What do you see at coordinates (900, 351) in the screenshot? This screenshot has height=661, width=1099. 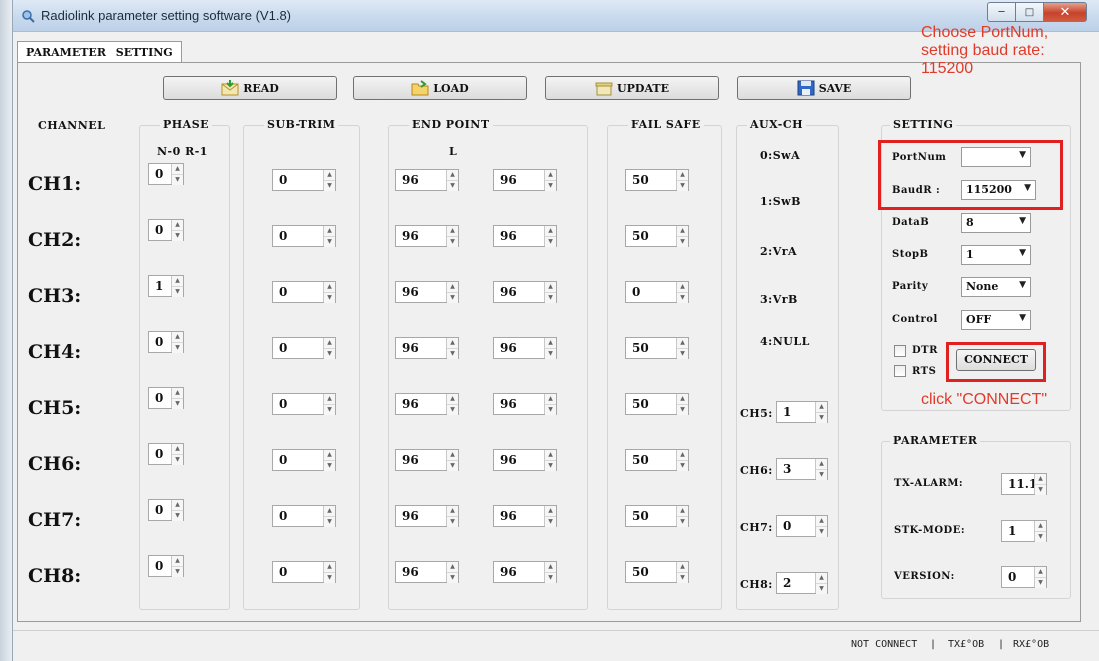 I see `dtr-checkbox` at bounding box center [900, 351].